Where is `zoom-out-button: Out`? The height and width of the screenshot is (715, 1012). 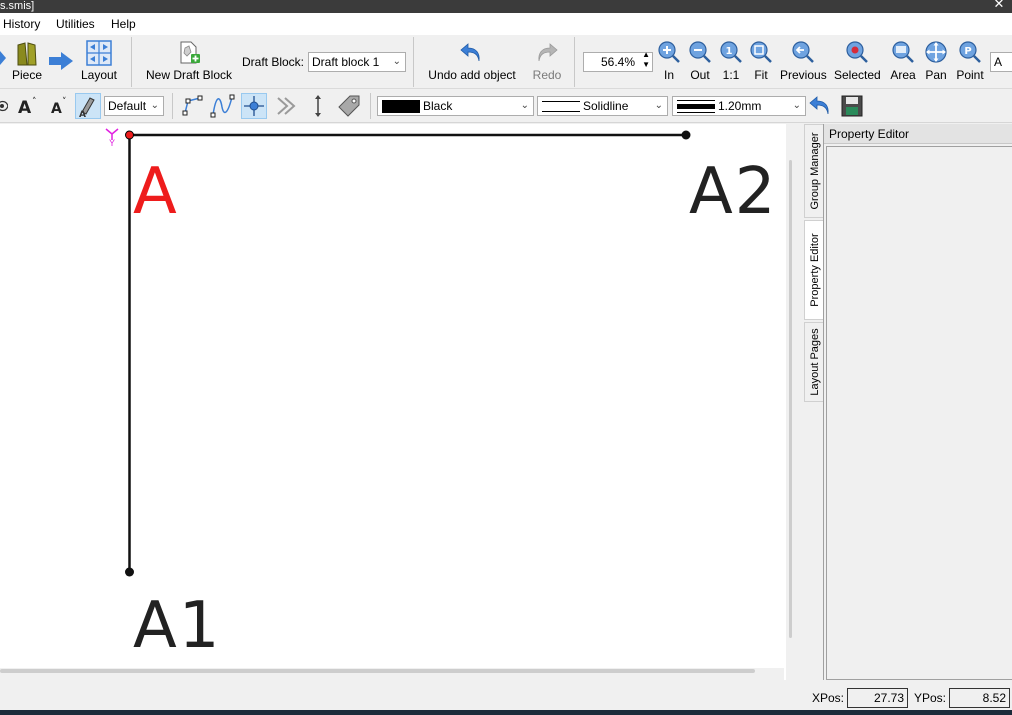 zoom-out-button: Out is located at coordinates (700, 62).